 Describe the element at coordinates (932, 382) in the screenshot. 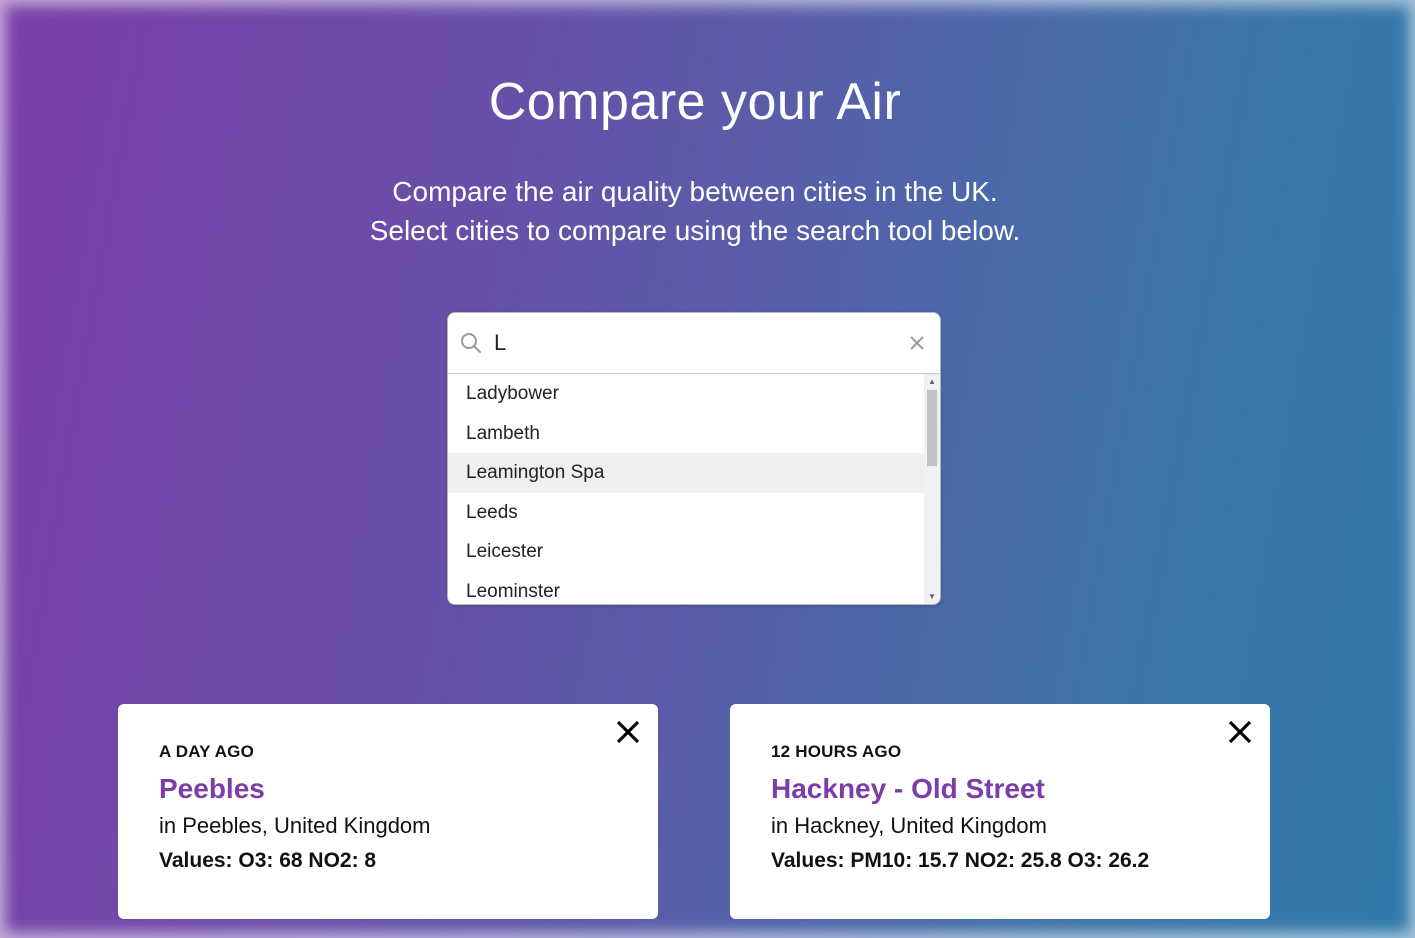

I see `scroll-up-arrow-icon: ▲` at that location.